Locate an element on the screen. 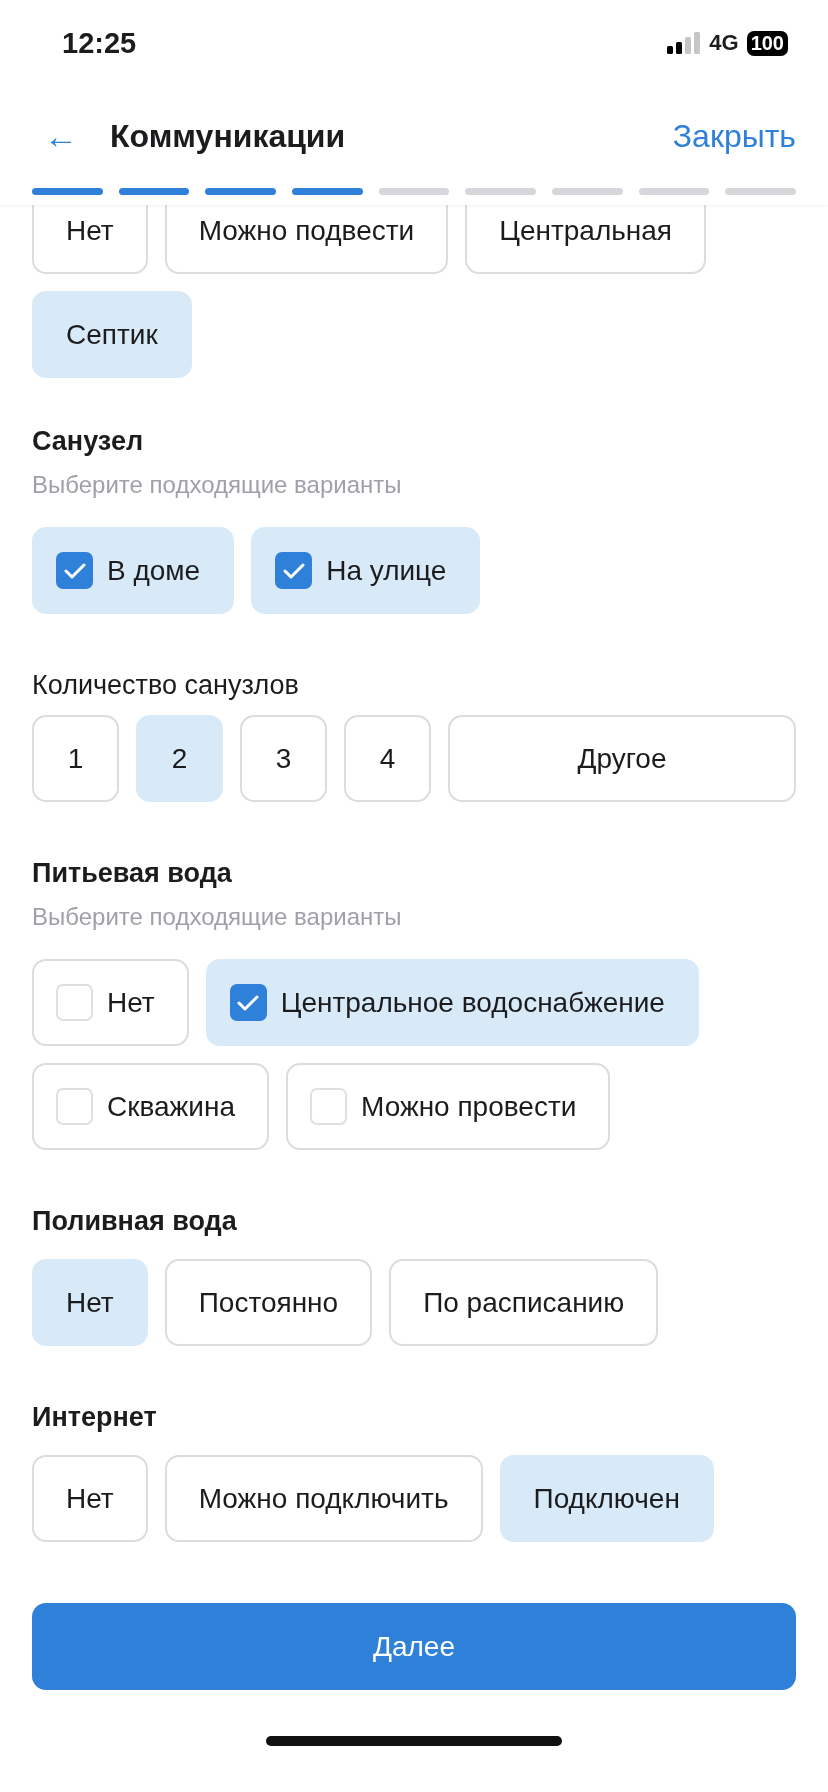  checkbox-option: На улице is located at coordinates (366, 570).